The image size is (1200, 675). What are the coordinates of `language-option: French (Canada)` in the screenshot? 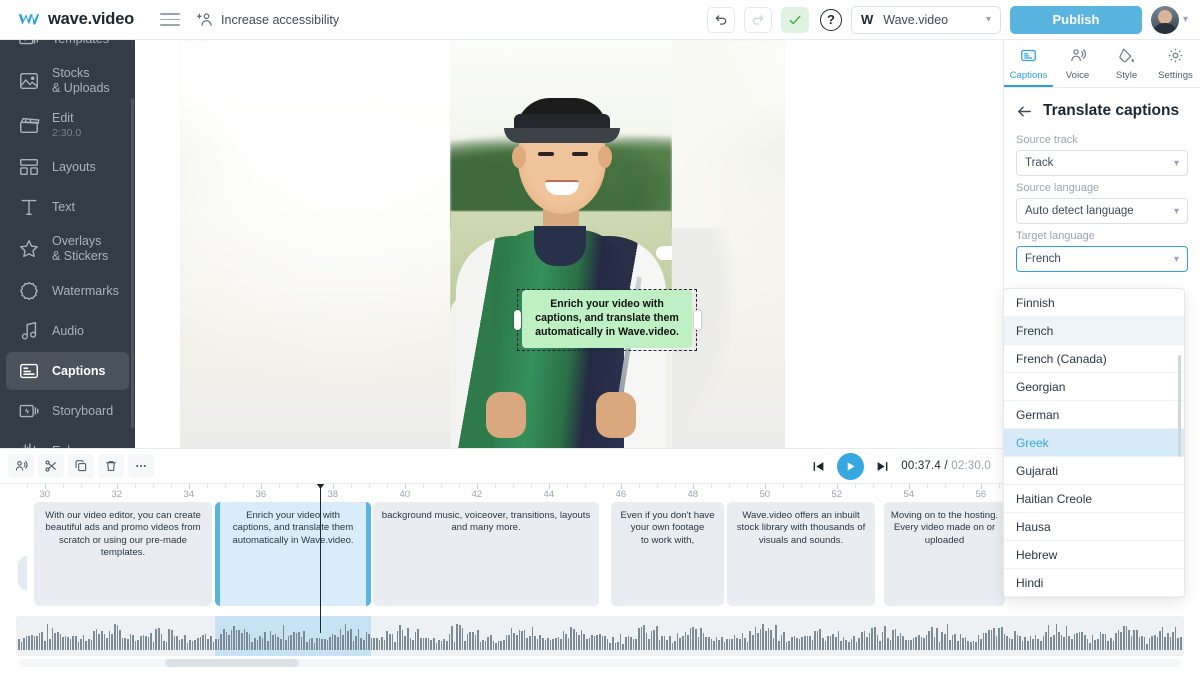 It's located at (1094, 359).